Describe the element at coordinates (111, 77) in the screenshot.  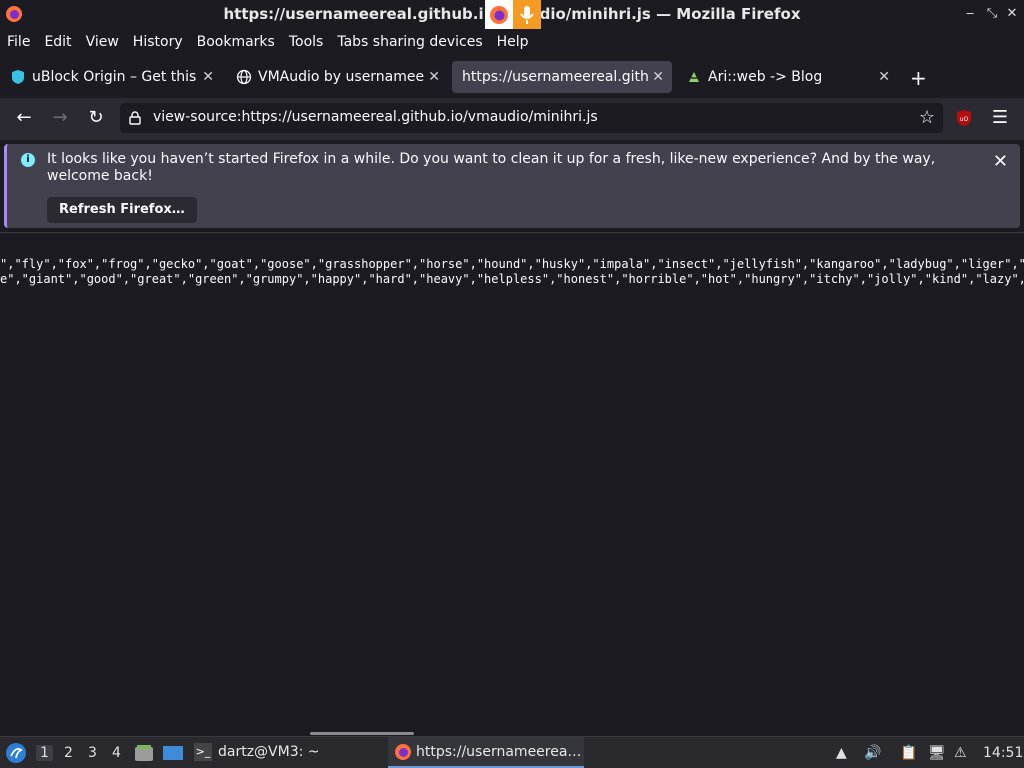
I see `tab-ublock: uBlock Origin – Get this E ✕` at that location.